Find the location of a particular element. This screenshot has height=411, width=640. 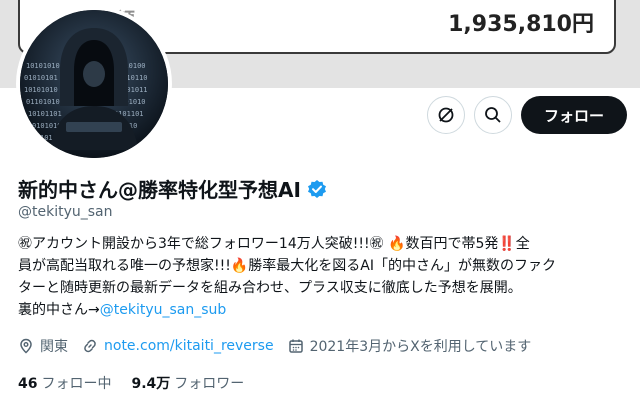

join-date-text: 2021年3月からXを利用しています is located at coordinates (420, 347).